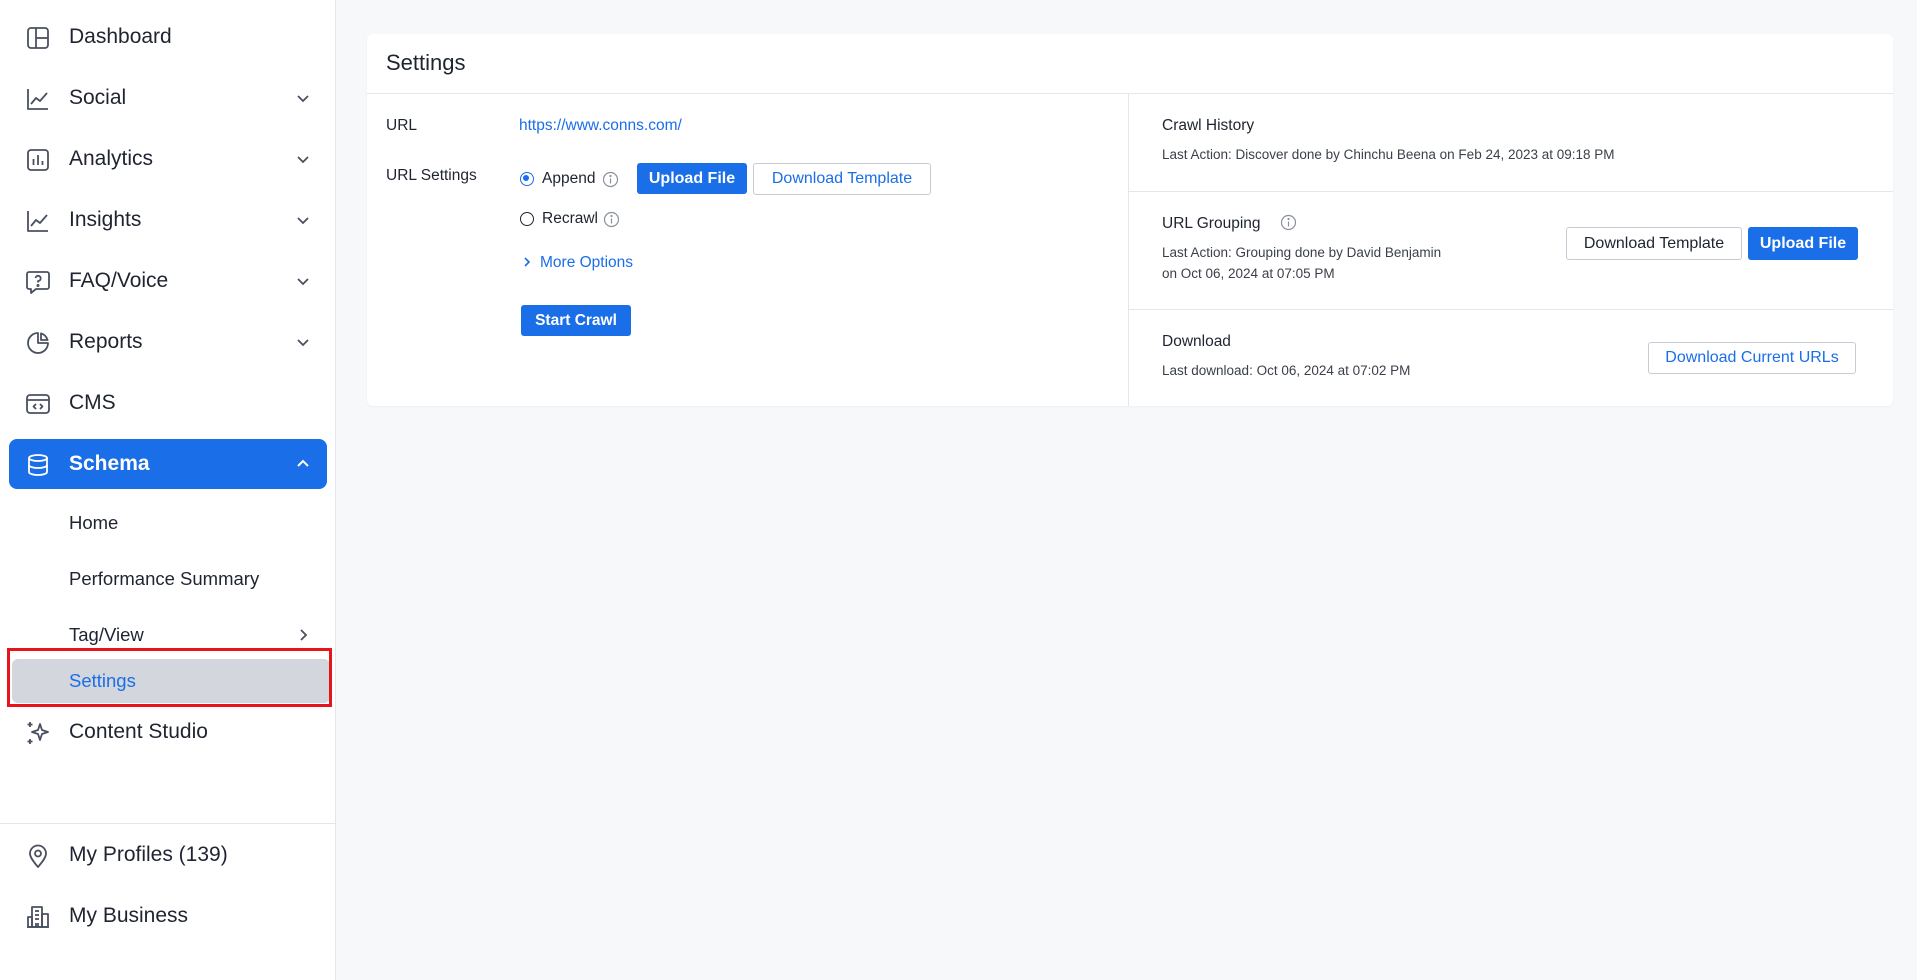  What do you see at coordinates (1196, 341) in the screenshot?
I see `download-title: Download` at bounding box center [1196, 341].